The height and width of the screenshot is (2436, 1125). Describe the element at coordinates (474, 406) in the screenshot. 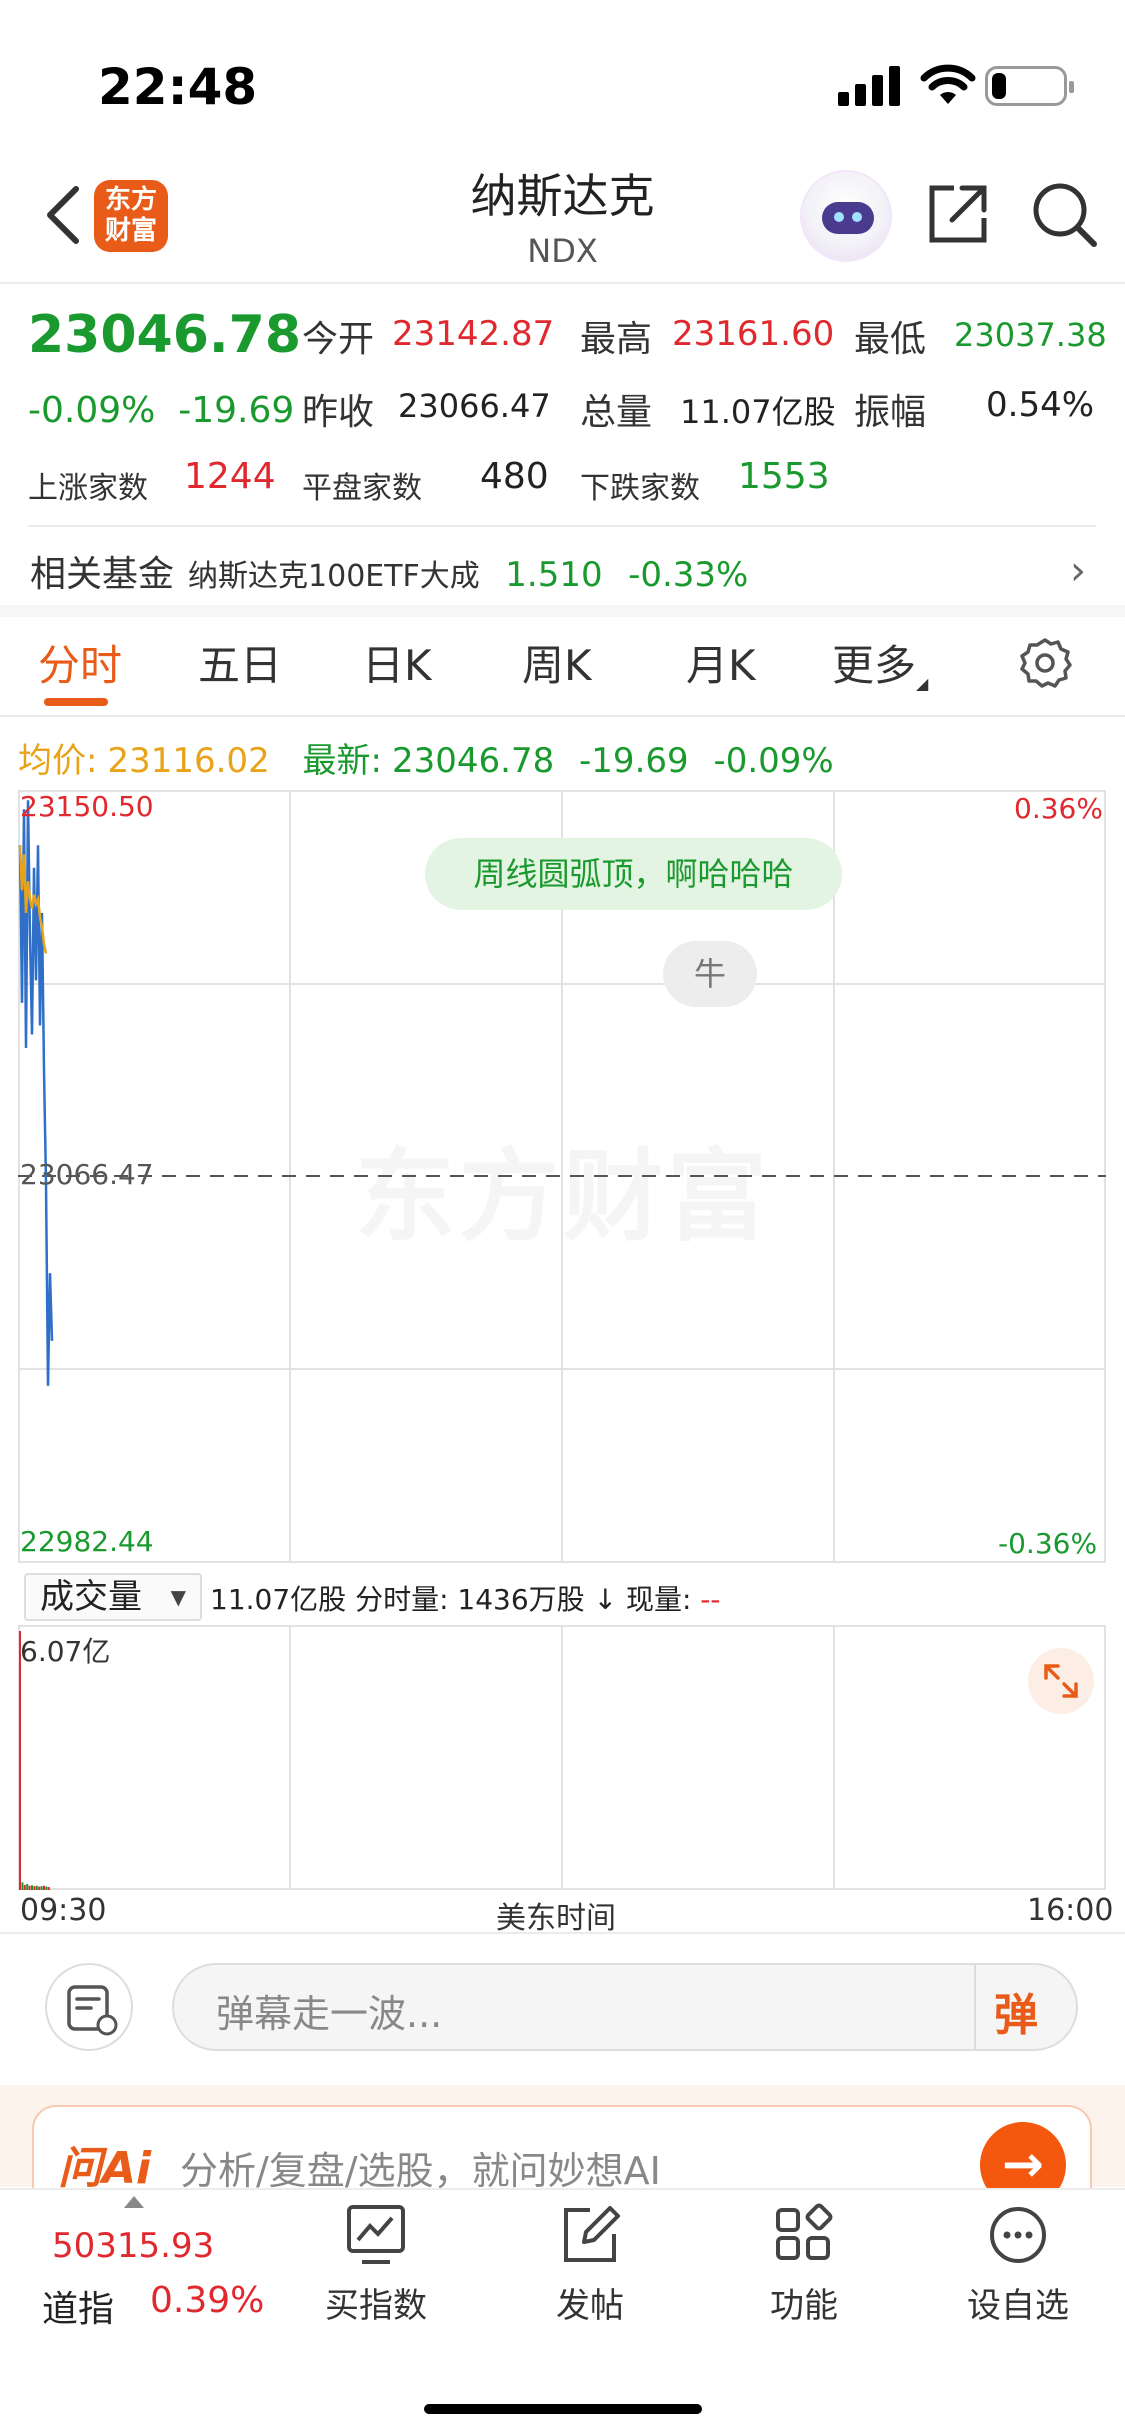

I see `prev-close-value: 23066.47` at that location.